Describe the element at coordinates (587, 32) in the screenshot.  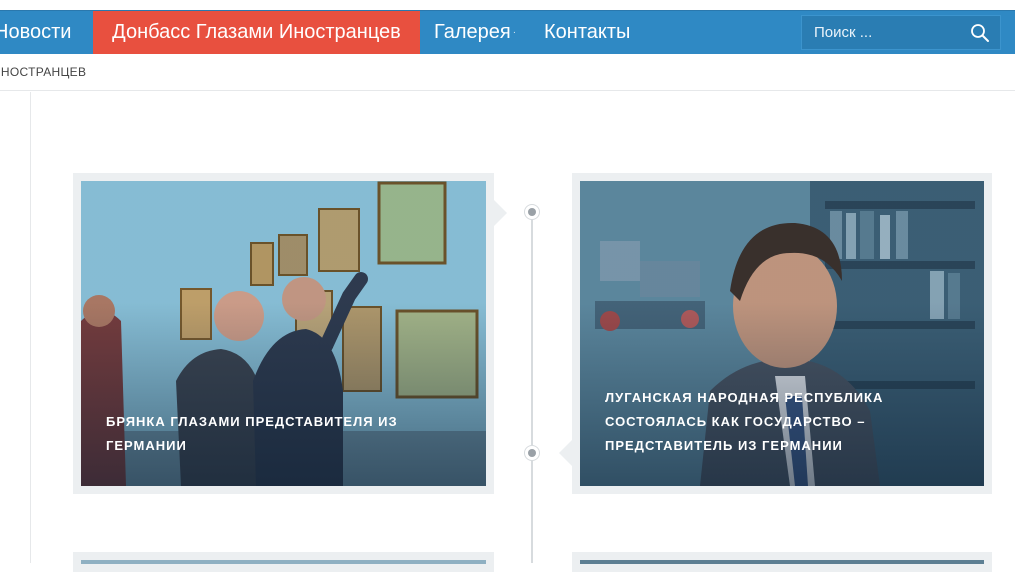
I see `nav-item-contacts: Контакты` at that location.